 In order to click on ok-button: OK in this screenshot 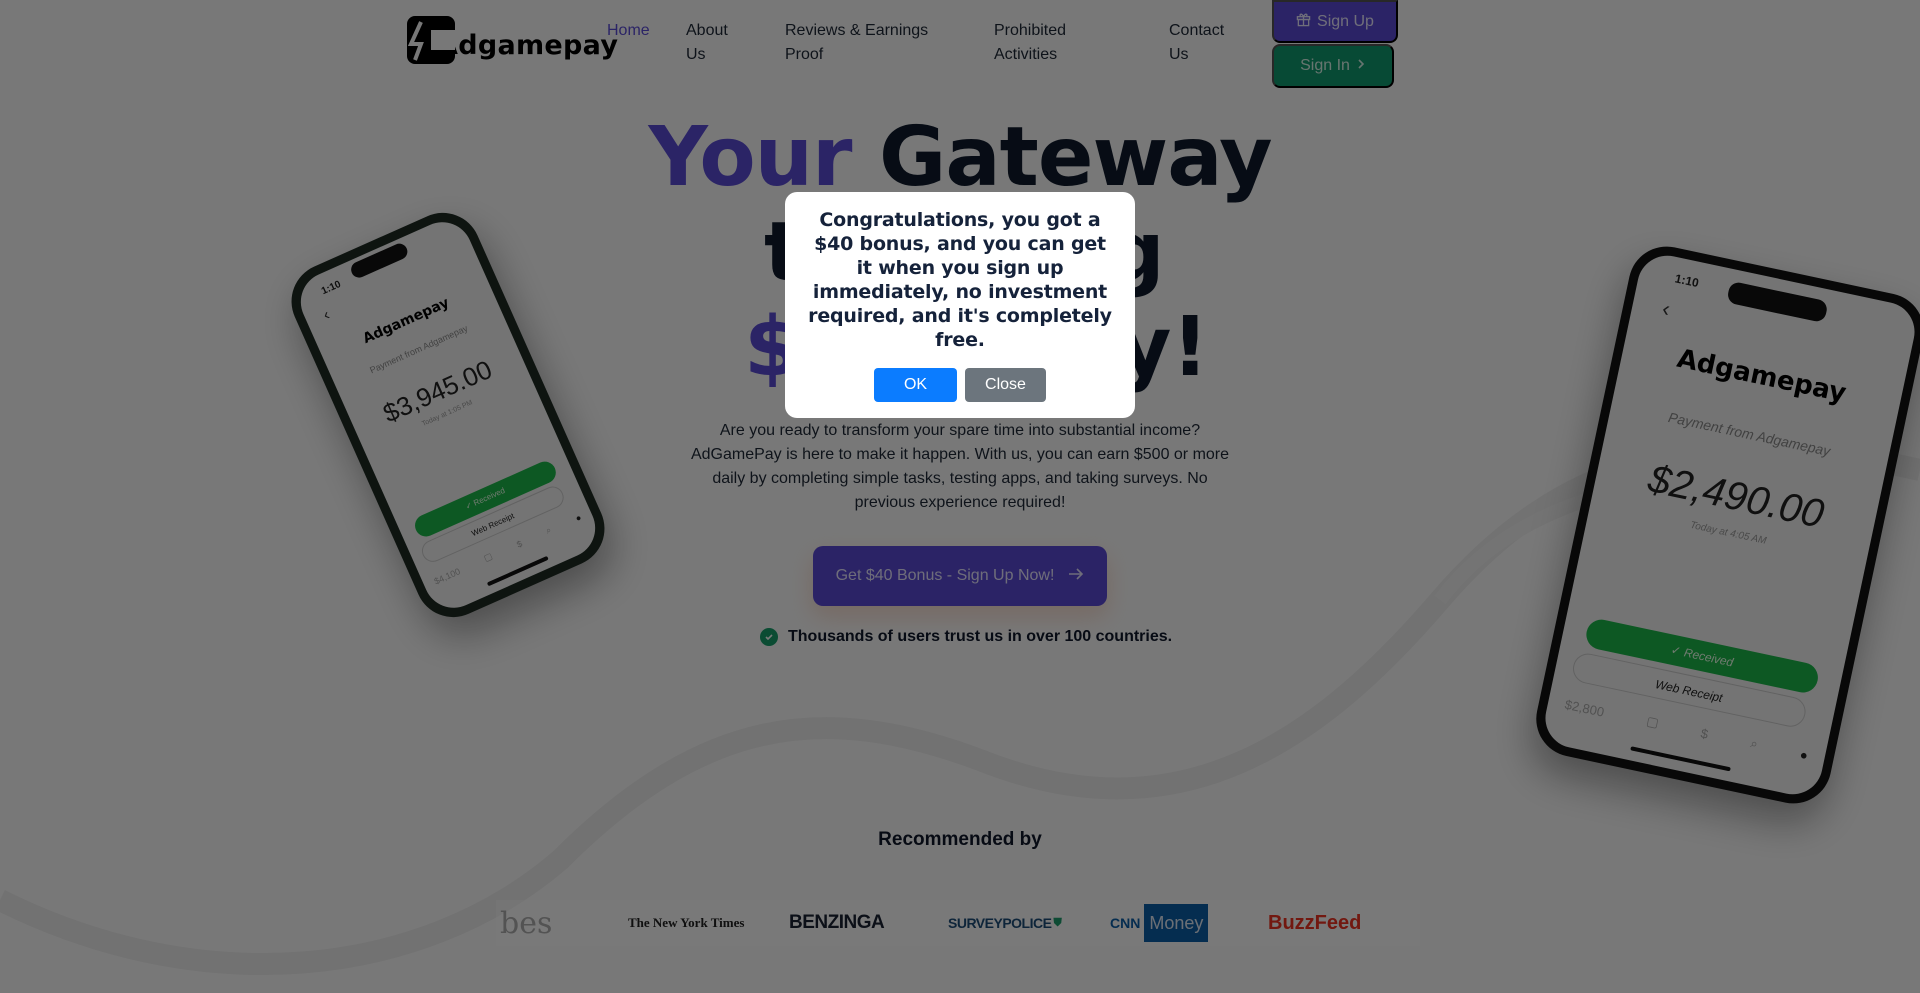, I will do `click(915, 385)`.